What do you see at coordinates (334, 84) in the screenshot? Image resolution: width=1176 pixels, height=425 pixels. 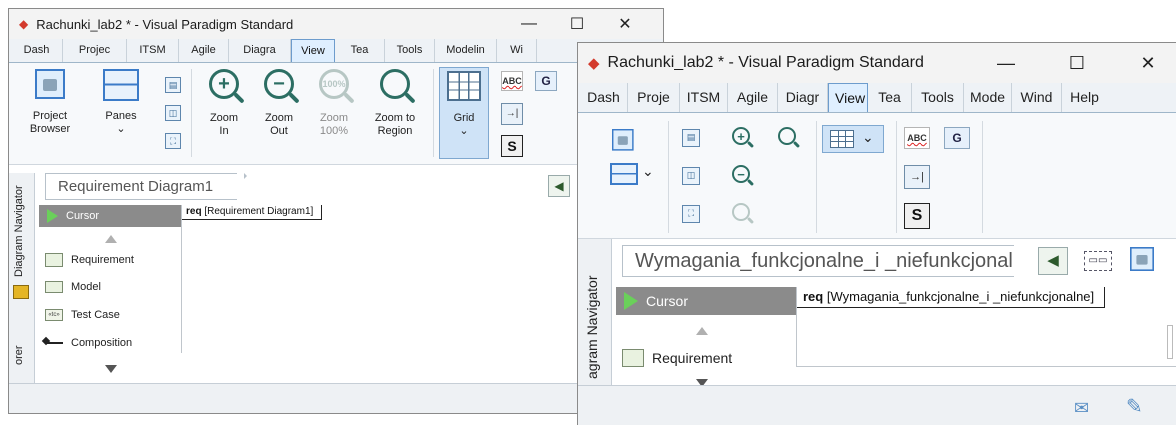 I see `zoom-100-icon: 100%` at bounding box center [334, 84].